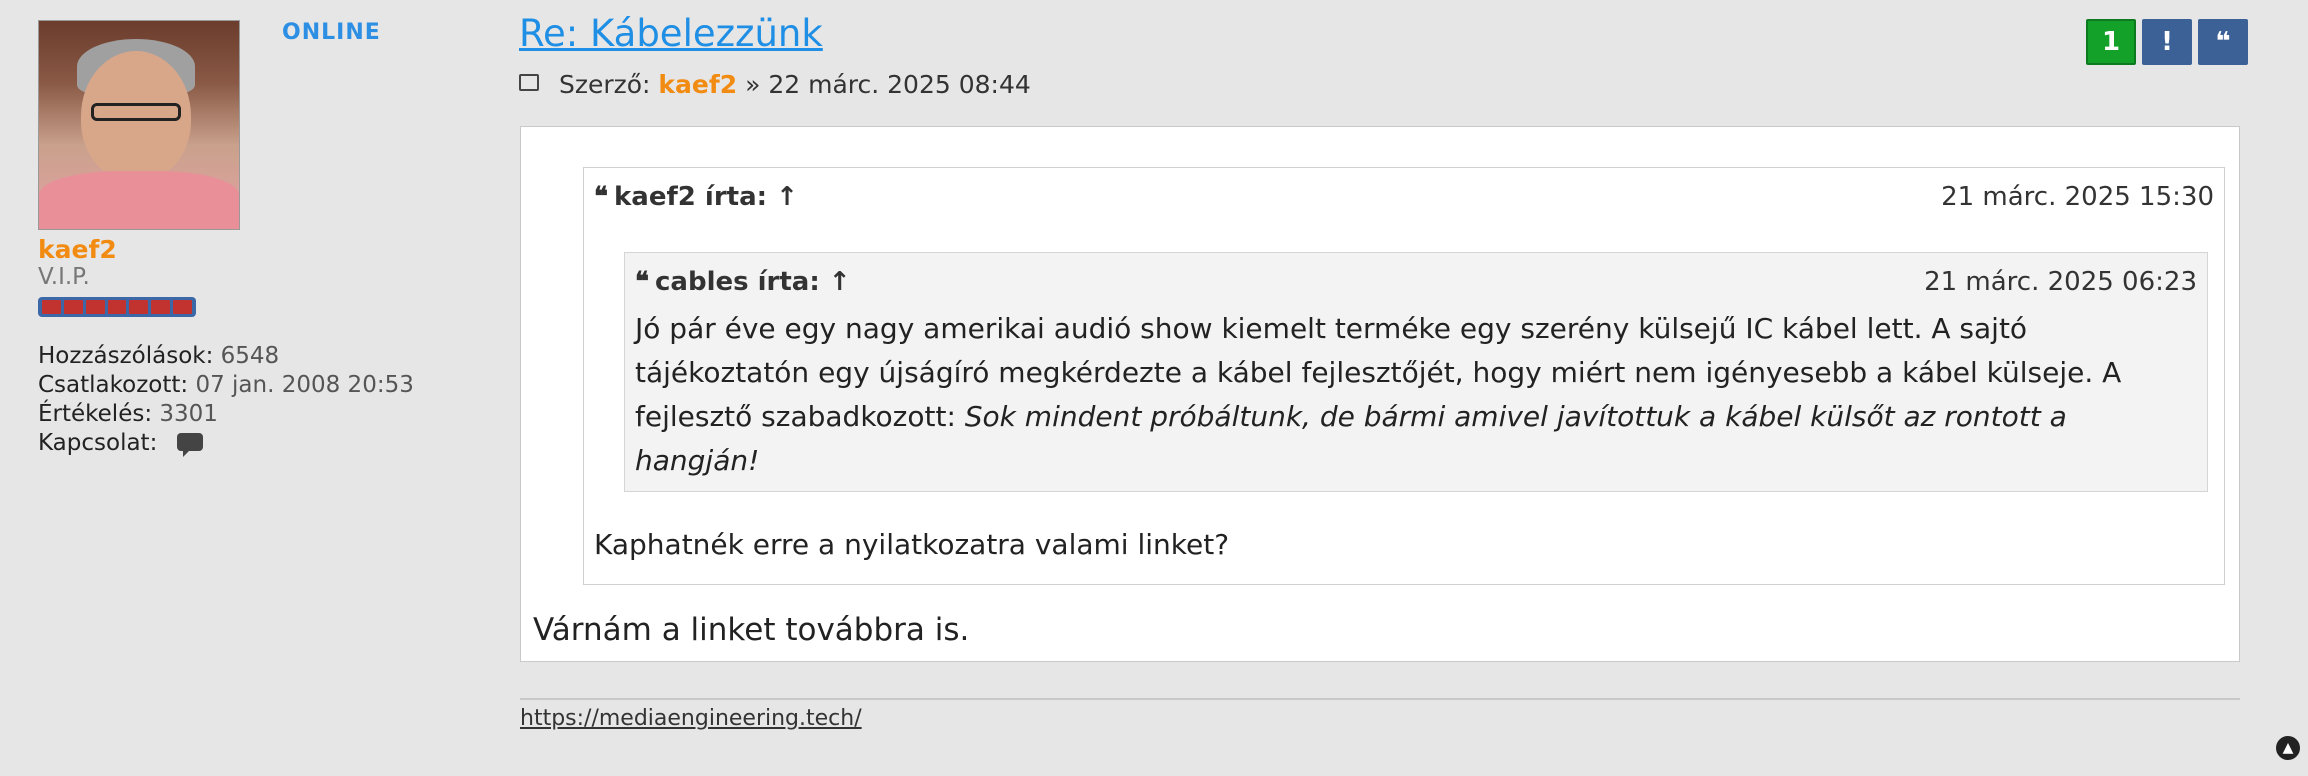 This screenshot has width=2308, height=776. Describe the element at coordinates (226, 414) in the screenshot. I see `stat-rating: Értékelés: 3301` at that location.